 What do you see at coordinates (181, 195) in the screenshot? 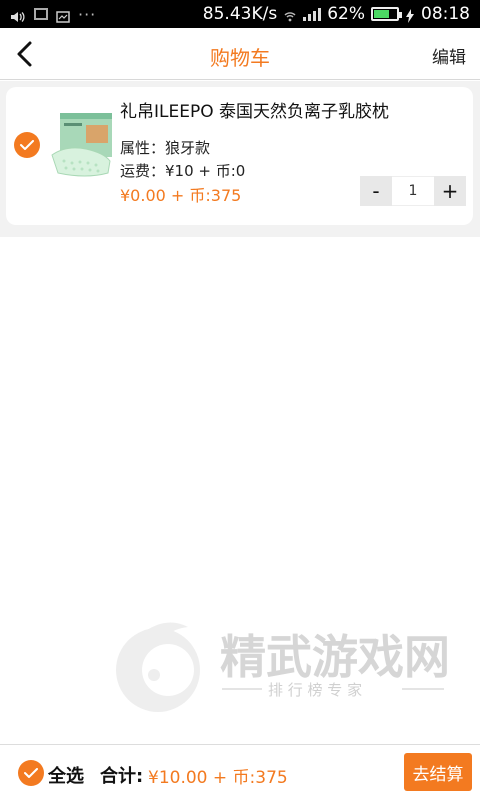
I see `product-price: ¥0.00 + 币:375` at bounding box center [181, 195].